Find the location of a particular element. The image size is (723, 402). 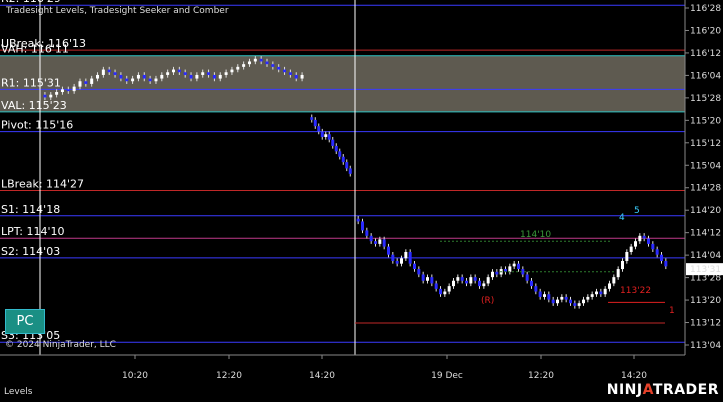

level-label: LBreak: 114'27 is located at coordinates (42, 184).